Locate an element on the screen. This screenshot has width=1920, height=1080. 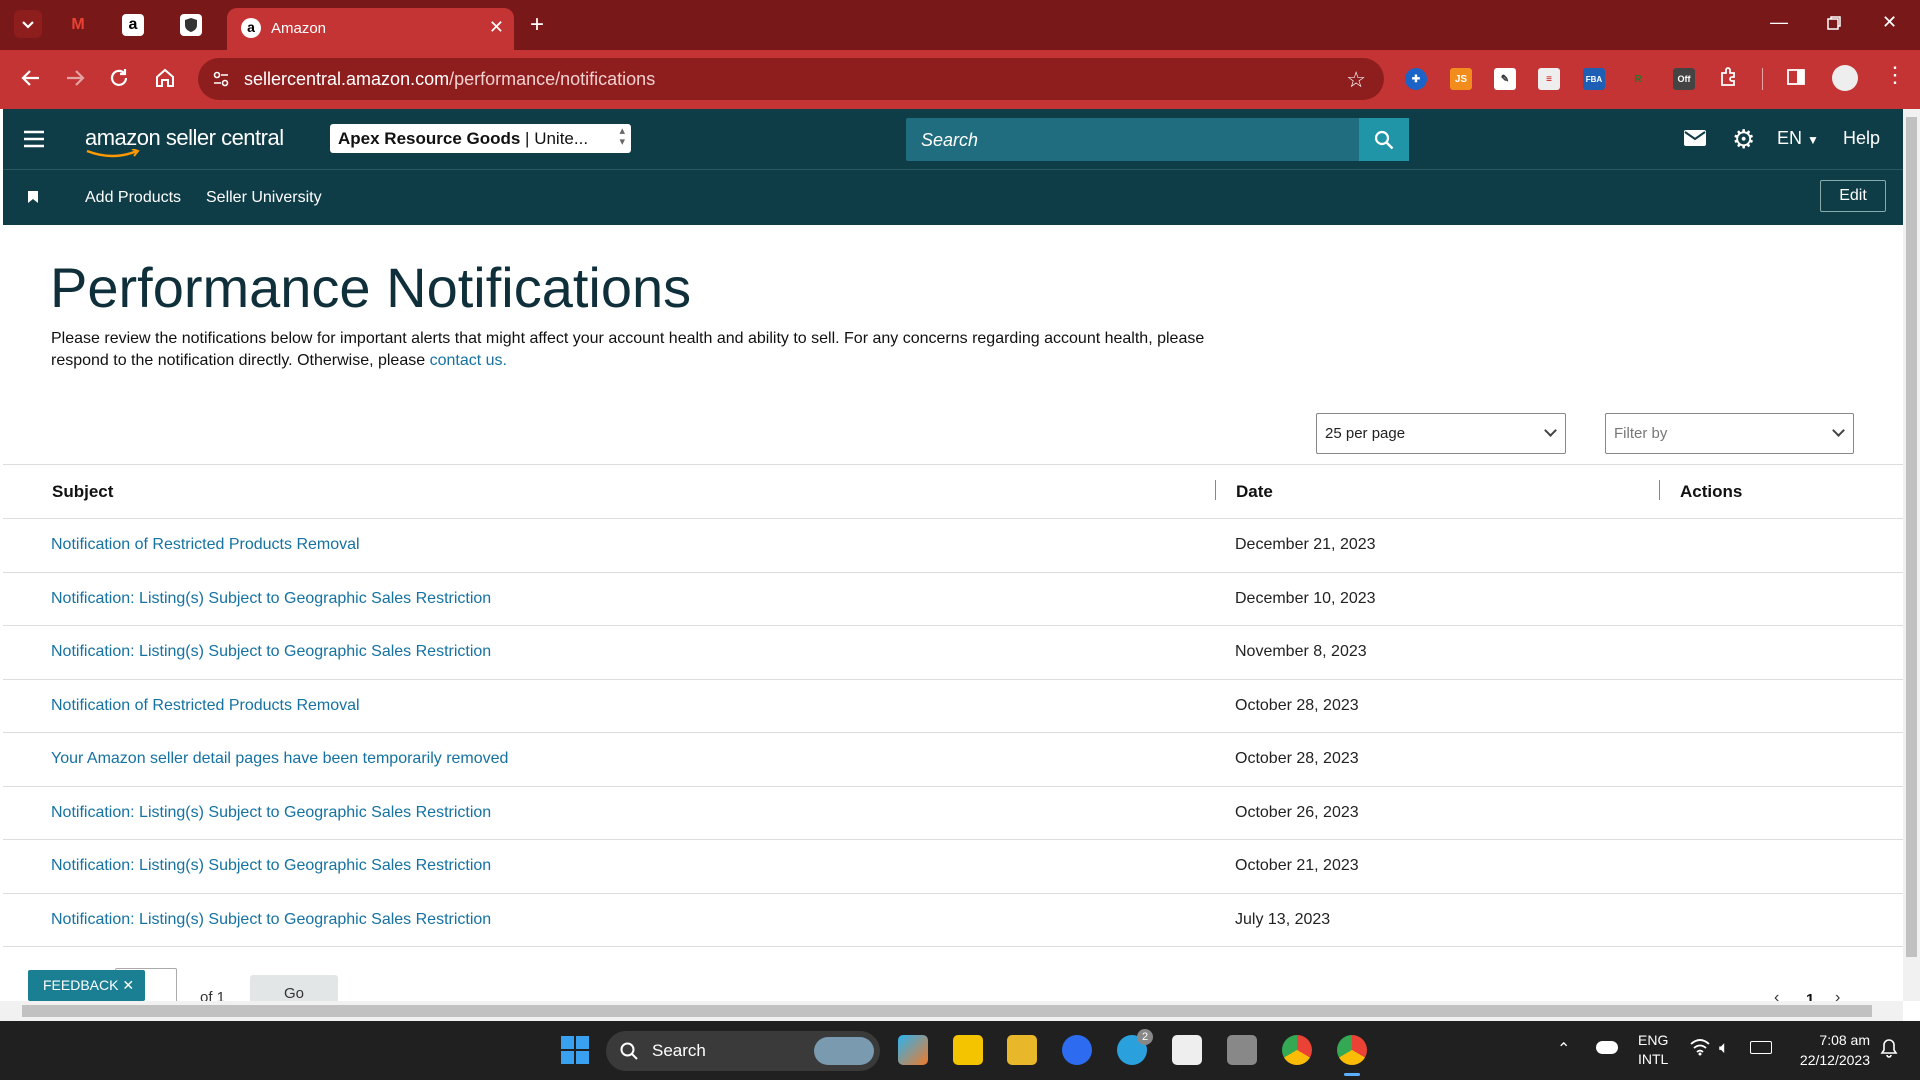
shield-icon is located at coordinates (191, 25).